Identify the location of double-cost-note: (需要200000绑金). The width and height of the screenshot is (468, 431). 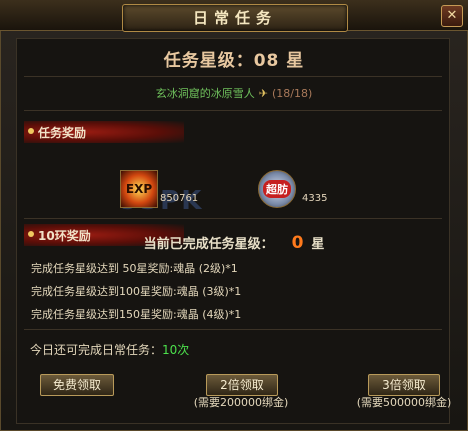
(241, 402).